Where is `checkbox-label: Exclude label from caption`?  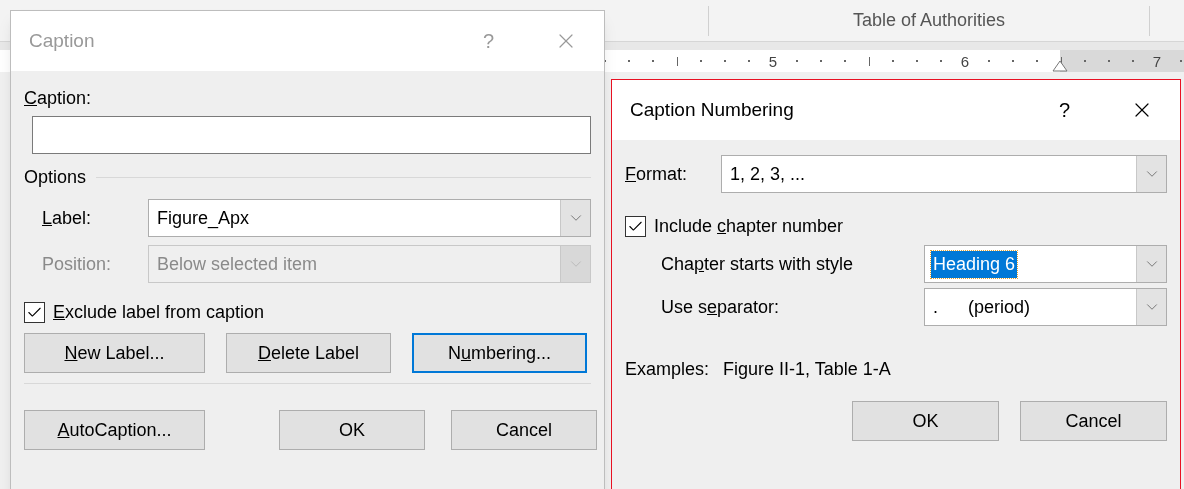 checkbox-label: Exclude label from caption is located at coordinates (159, 312).